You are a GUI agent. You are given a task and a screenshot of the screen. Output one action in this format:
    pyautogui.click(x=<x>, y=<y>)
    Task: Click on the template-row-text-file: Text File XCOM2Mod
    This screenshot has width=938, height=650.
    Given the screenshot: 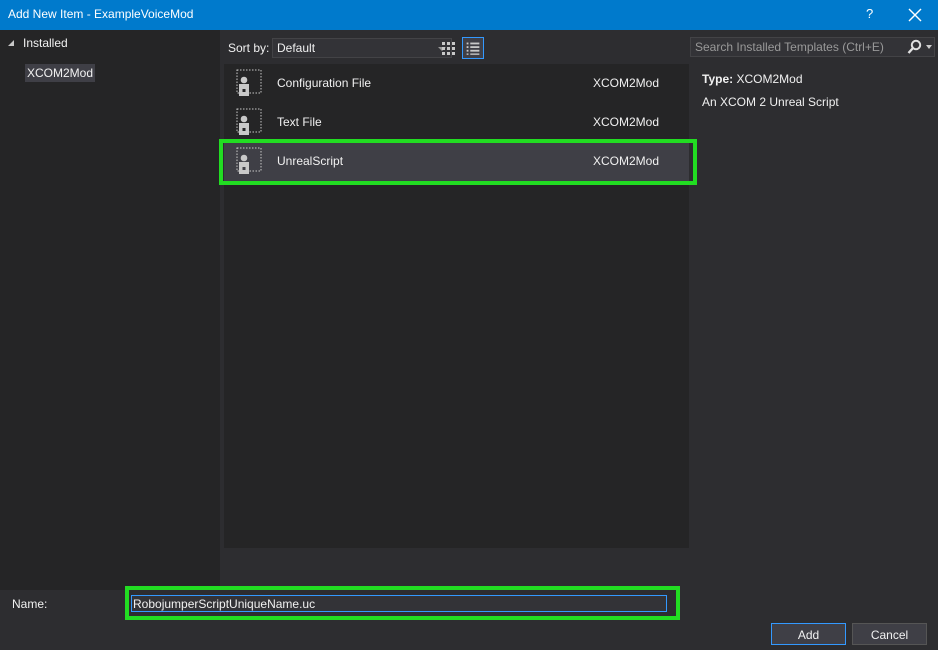 What is the action you would take?
    pyautogui.click(x=456, y=122)
    